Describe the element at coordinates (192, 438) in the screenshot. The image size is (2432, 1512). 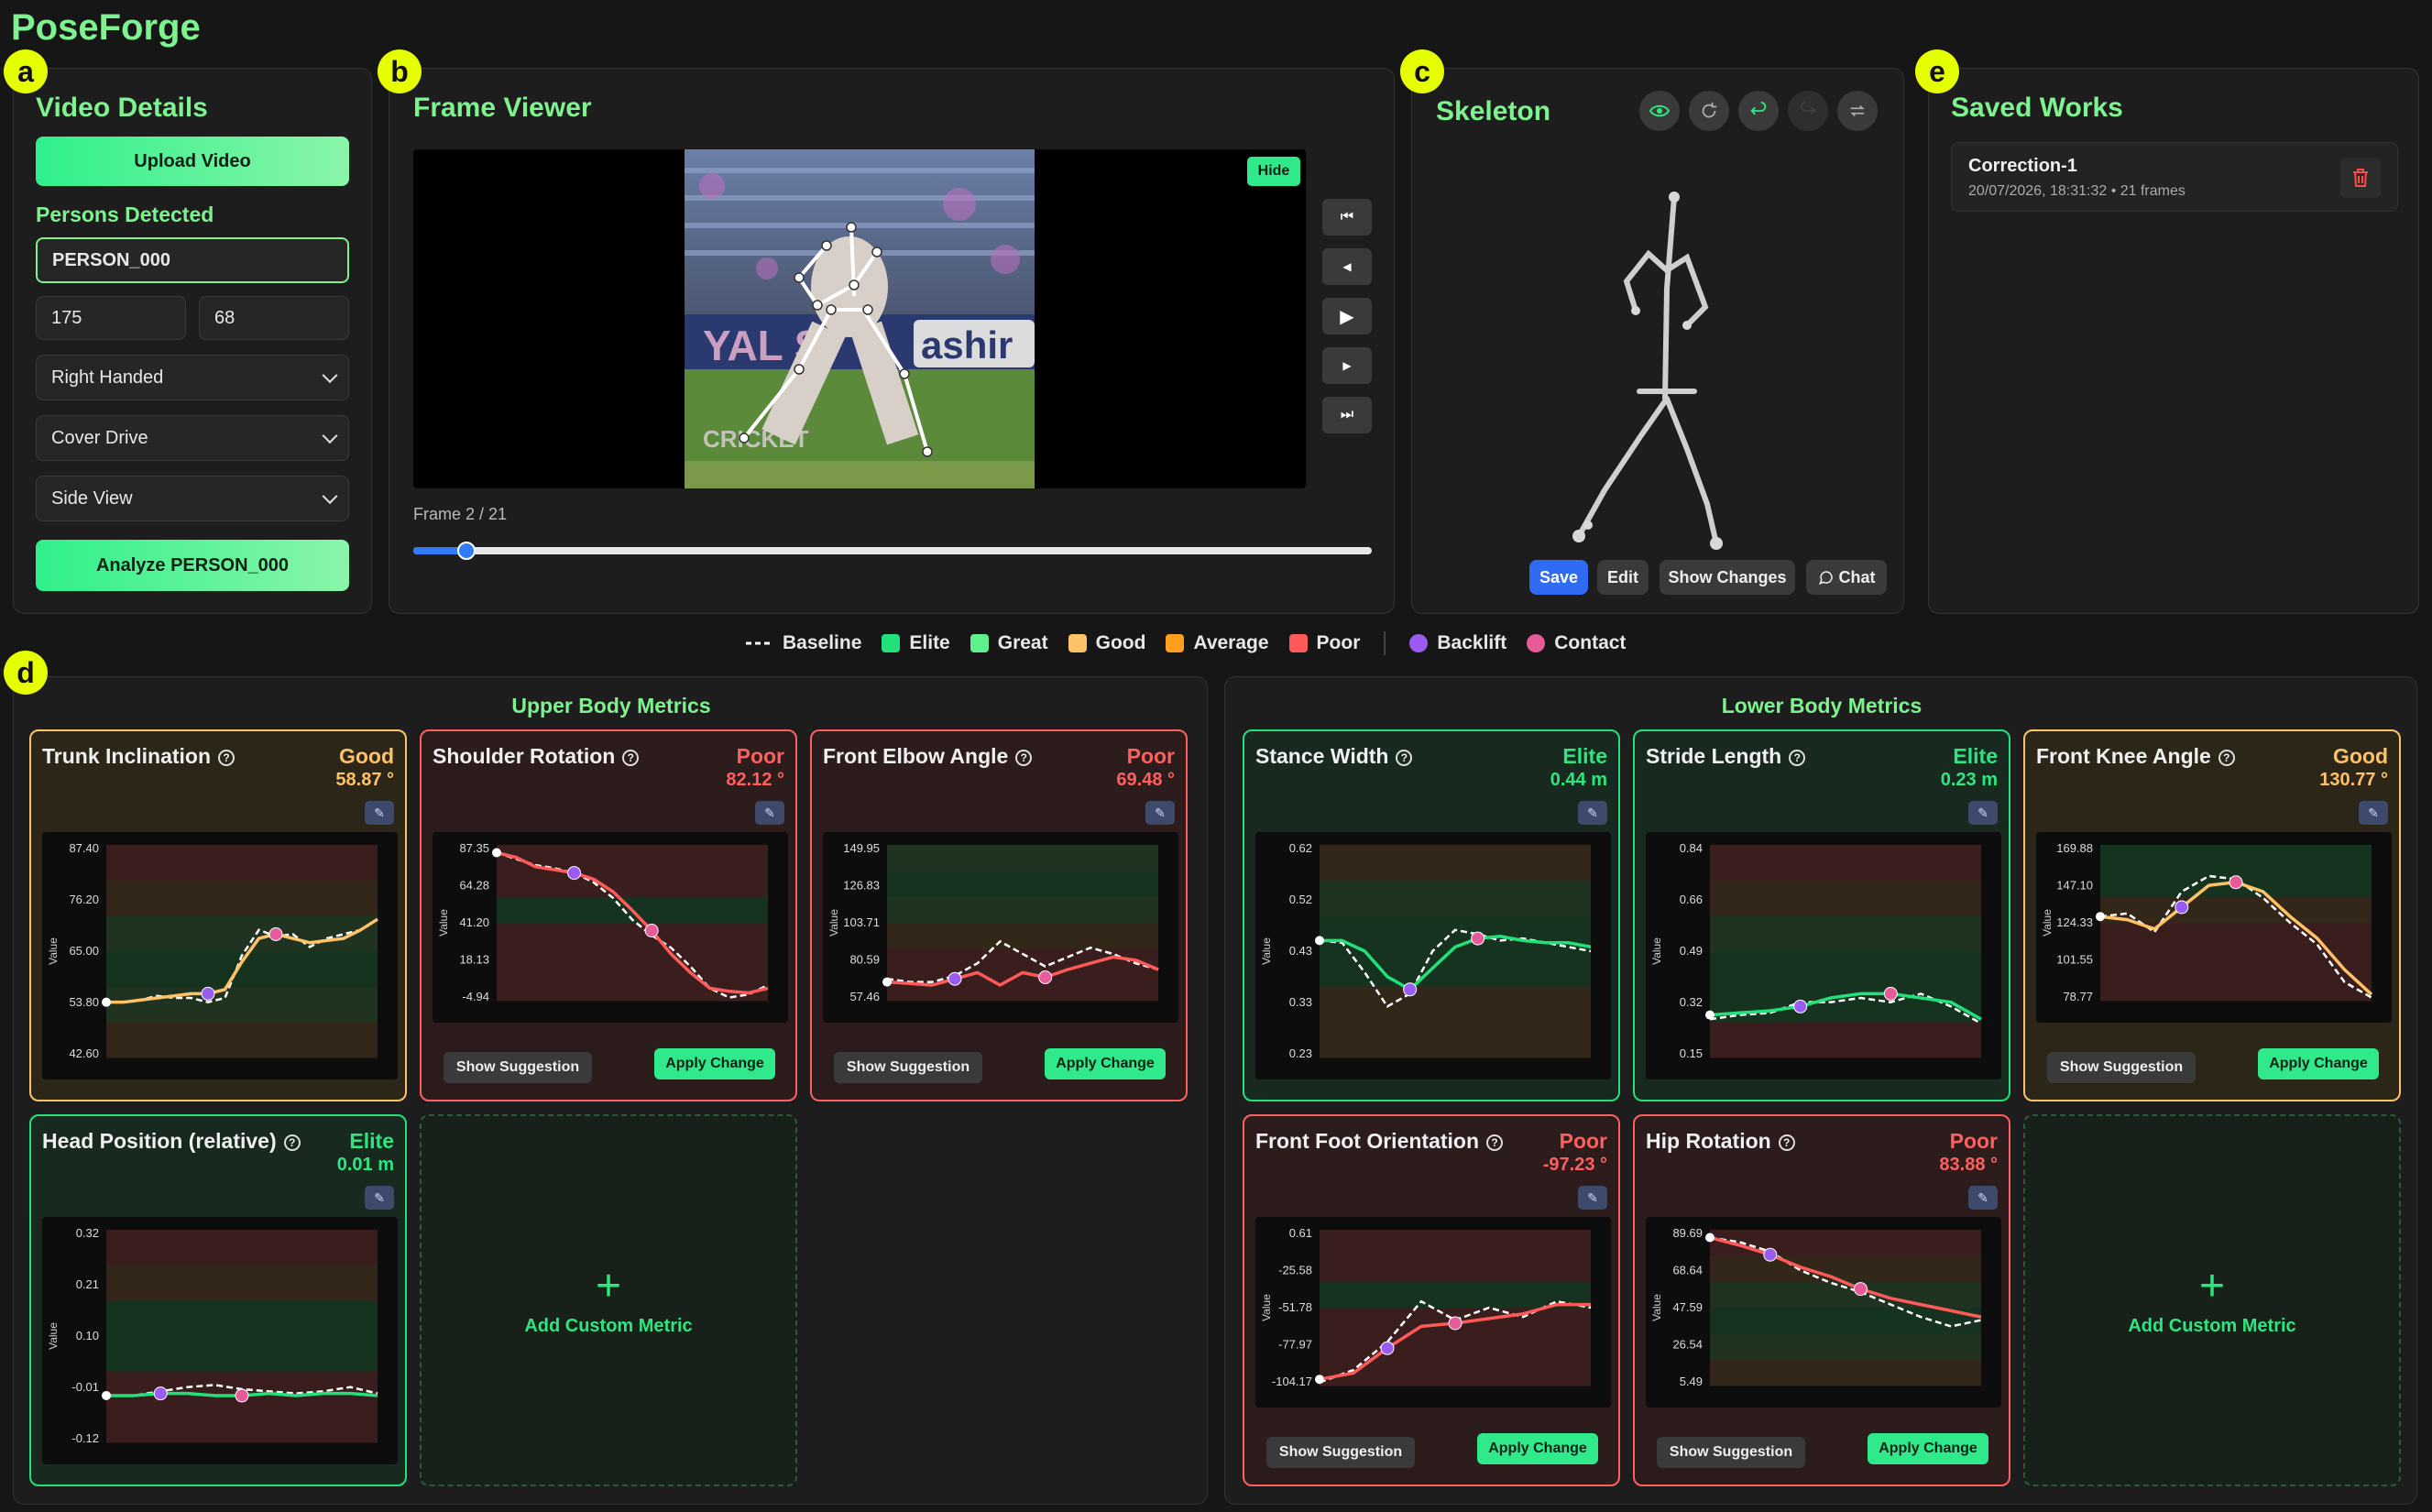
I see `shot-type-select: Cover Drive` at that location.